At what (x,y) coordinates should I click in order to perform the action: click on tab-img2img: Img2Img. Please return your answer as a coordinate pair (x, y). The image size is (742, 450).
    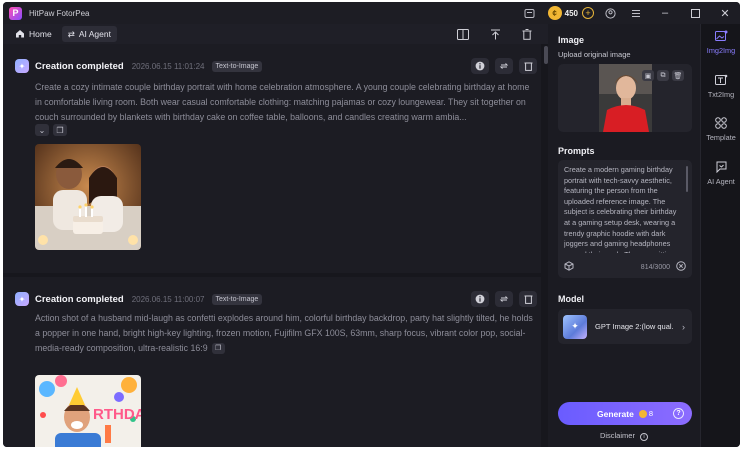
    Looking at the image, I should click on (720, 42).